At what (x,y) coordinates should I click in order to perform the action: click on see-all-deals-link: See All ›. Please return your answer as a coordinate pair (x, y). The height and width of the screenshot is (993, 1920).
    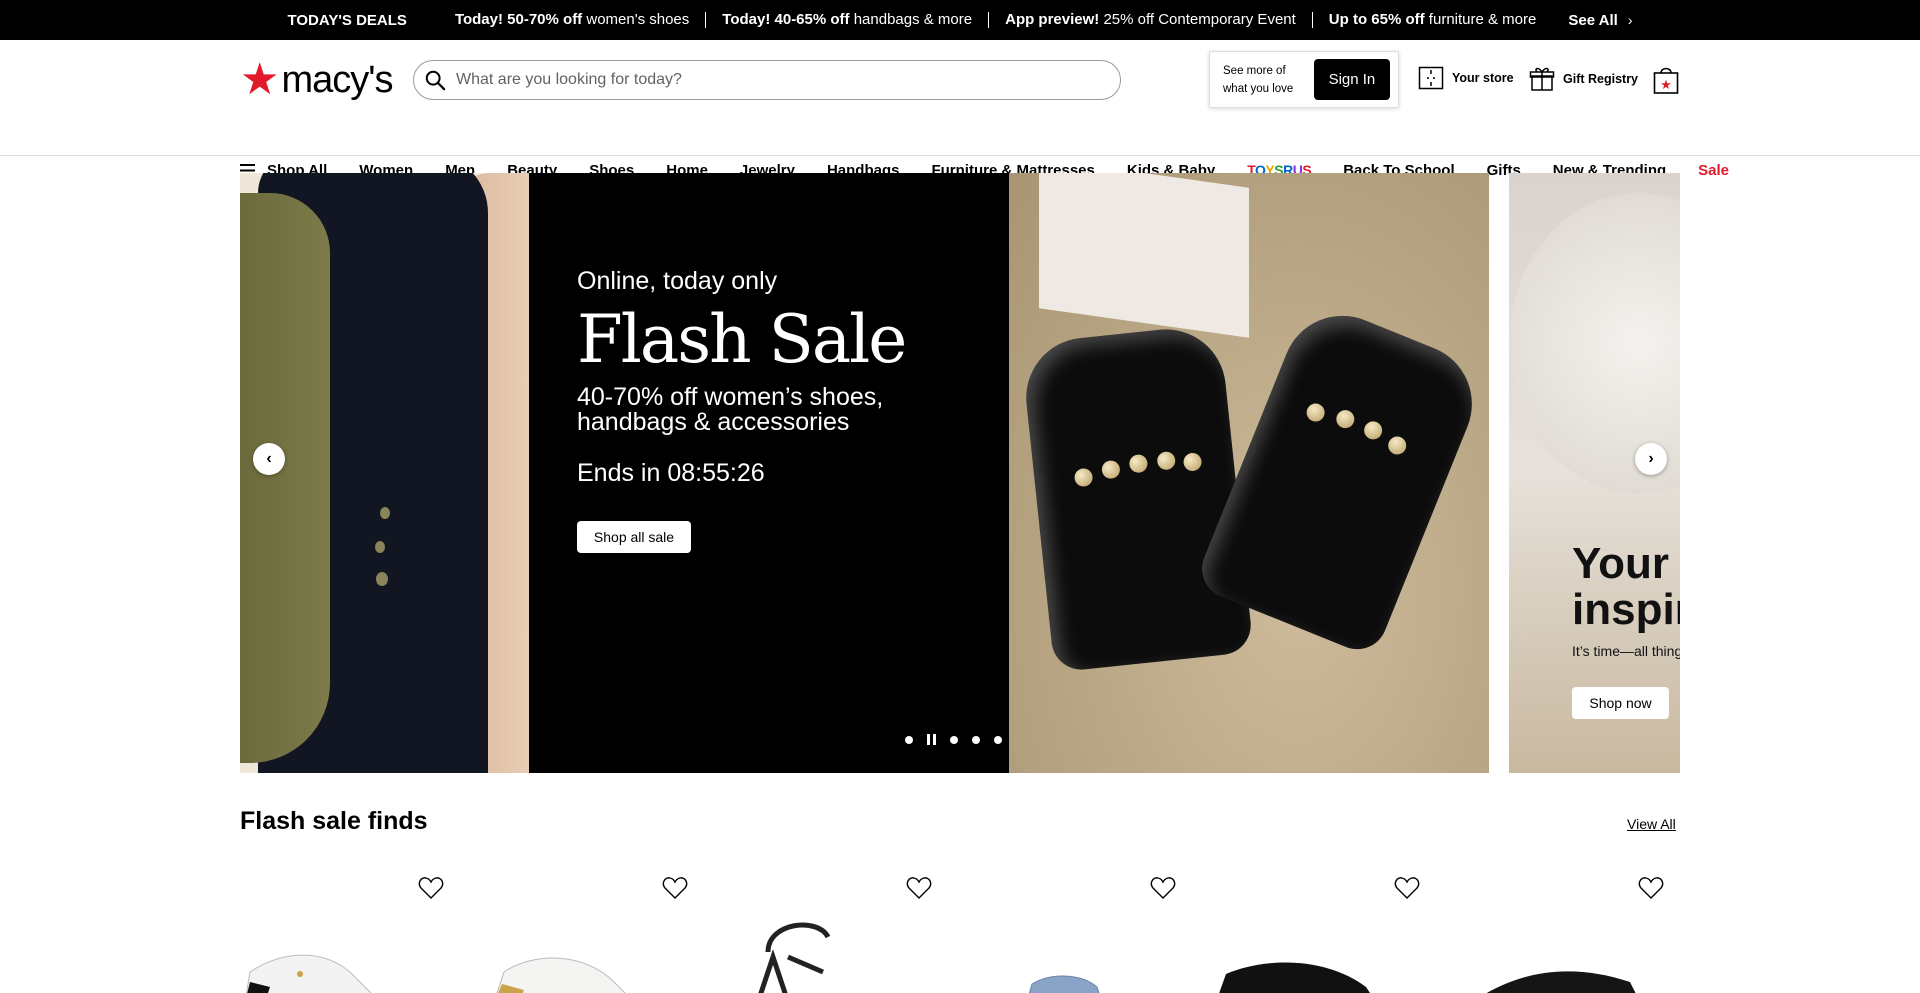
    Looking at the image, I should click on (1600, 20).